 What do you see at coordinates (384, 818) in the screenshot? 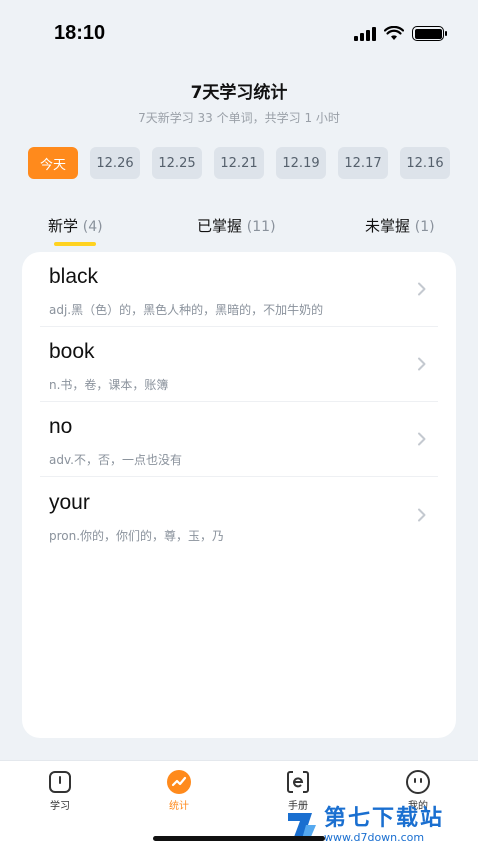
I see `watermark-title: 第七下载站` at bounding box center [384, 818].